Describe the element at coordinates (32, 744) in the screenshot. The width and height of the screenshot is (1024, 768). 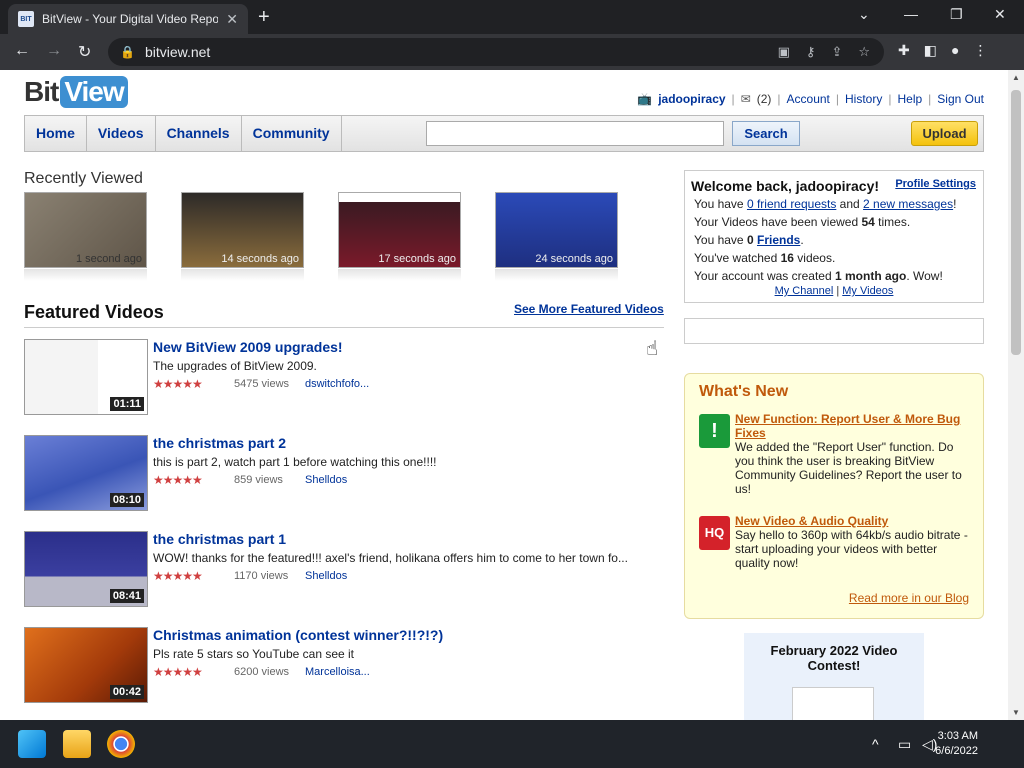
I see `windows-start-icon` at that location.